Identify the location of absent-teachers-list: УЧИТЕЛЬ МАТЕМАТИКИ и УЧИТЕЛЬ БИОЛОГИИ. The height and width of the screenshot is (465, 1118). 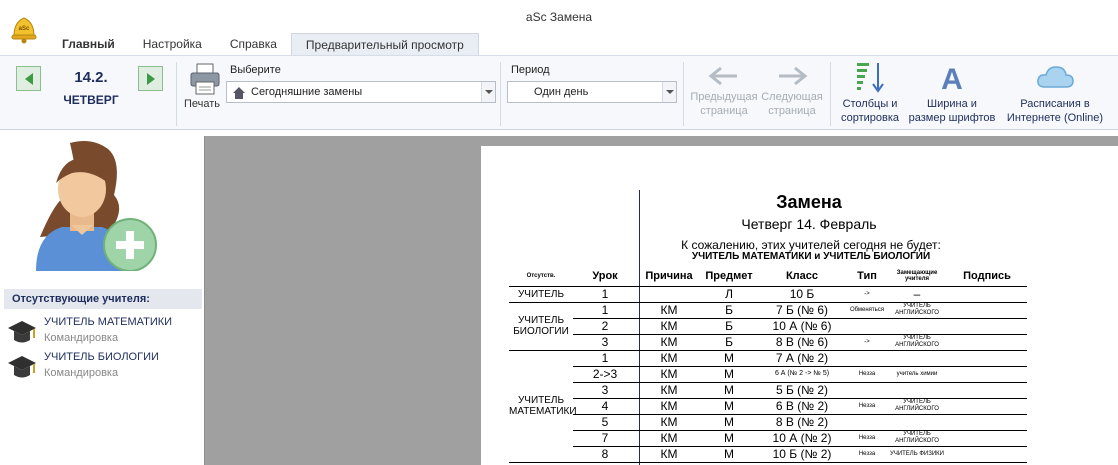
(811, 256).